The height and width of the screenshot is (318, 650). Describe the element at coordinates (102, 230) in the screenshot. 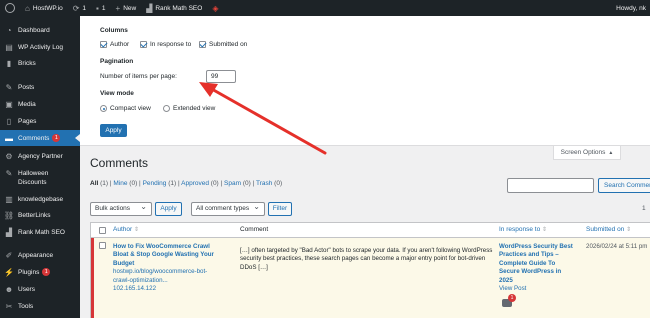

I see `select-all-checkbox` at that location.